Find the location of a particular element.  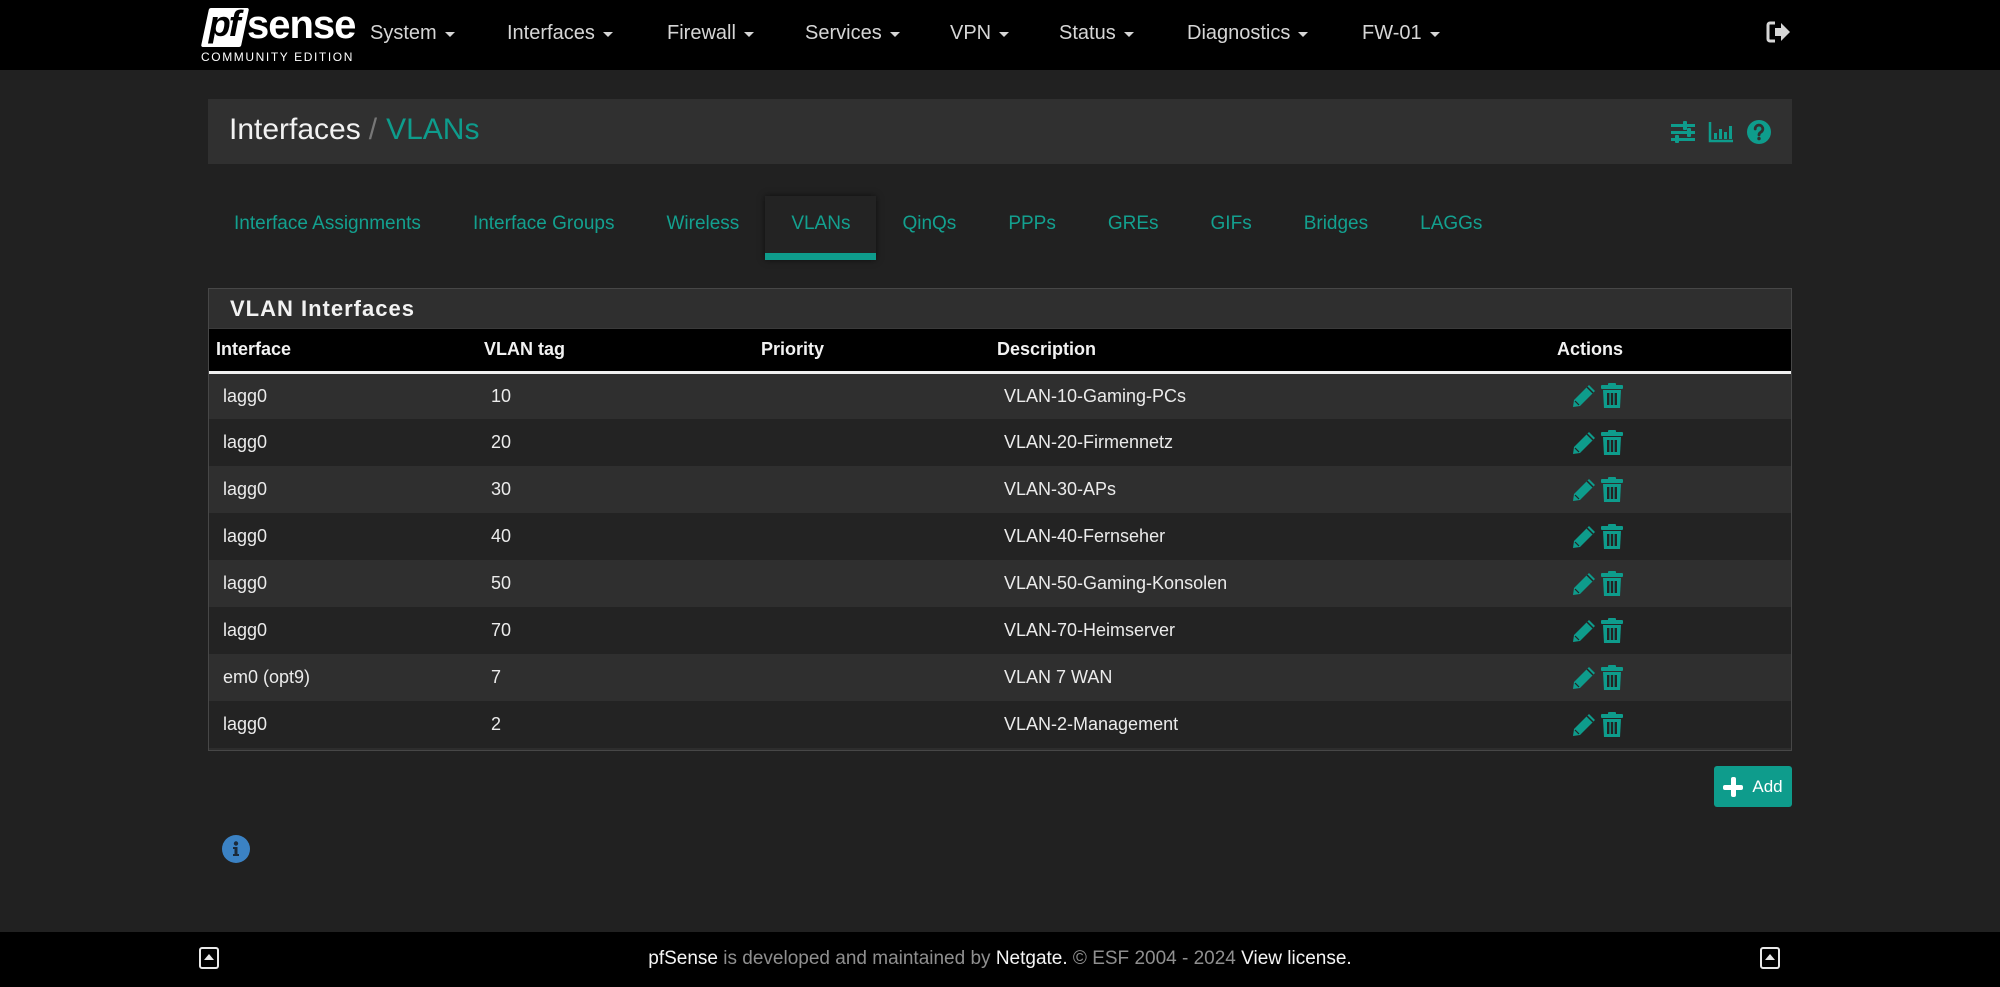

column-header-priority: Priority is located at coordinates (872, 350).